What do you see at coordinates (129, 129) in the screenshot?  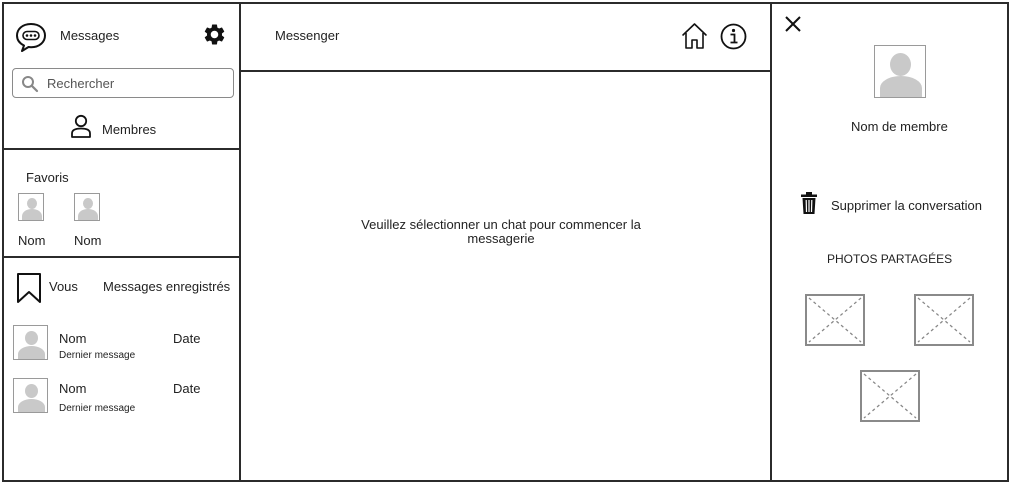 I see `members-label: Membres` at bounding box center [129, 129].